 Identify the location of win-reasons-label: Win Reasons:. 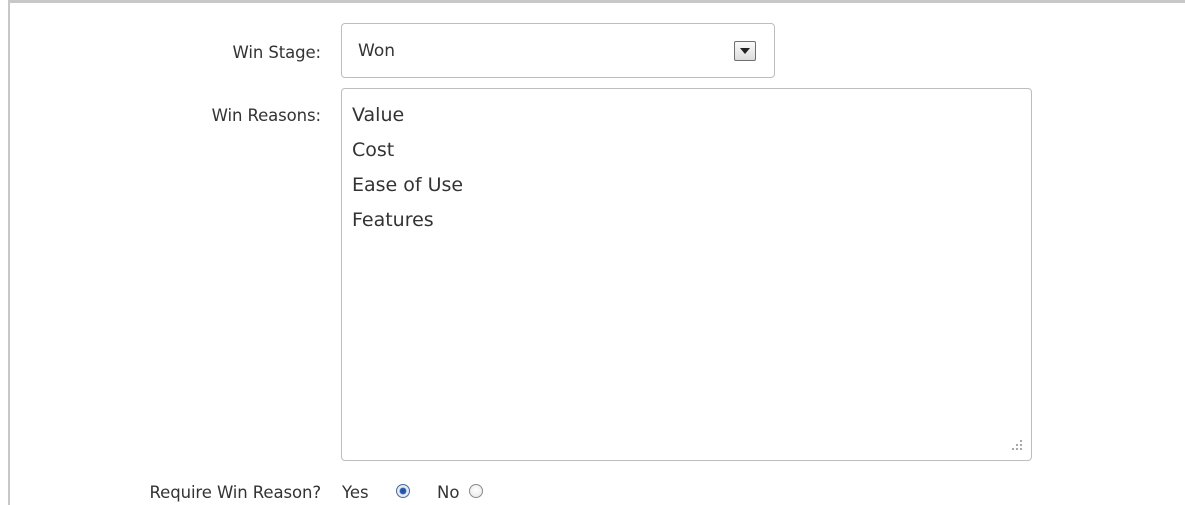
(266, 115).